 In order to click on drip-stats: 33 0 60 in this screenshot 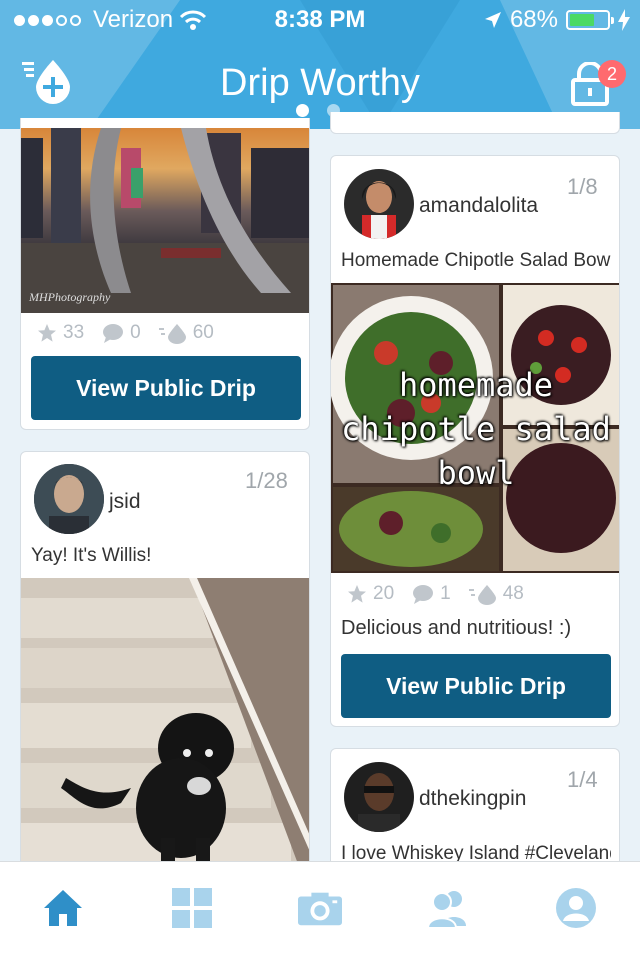, I will do `click(134, 333)`.